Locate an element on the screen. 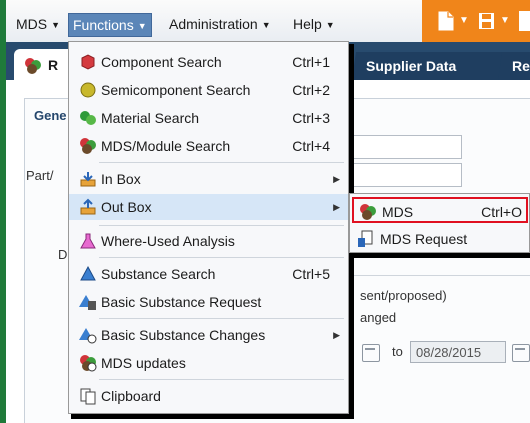 The width and height of the screenshot is (530, 423). menu-mds: MDS ▼ is located at coordinates (38, 24).